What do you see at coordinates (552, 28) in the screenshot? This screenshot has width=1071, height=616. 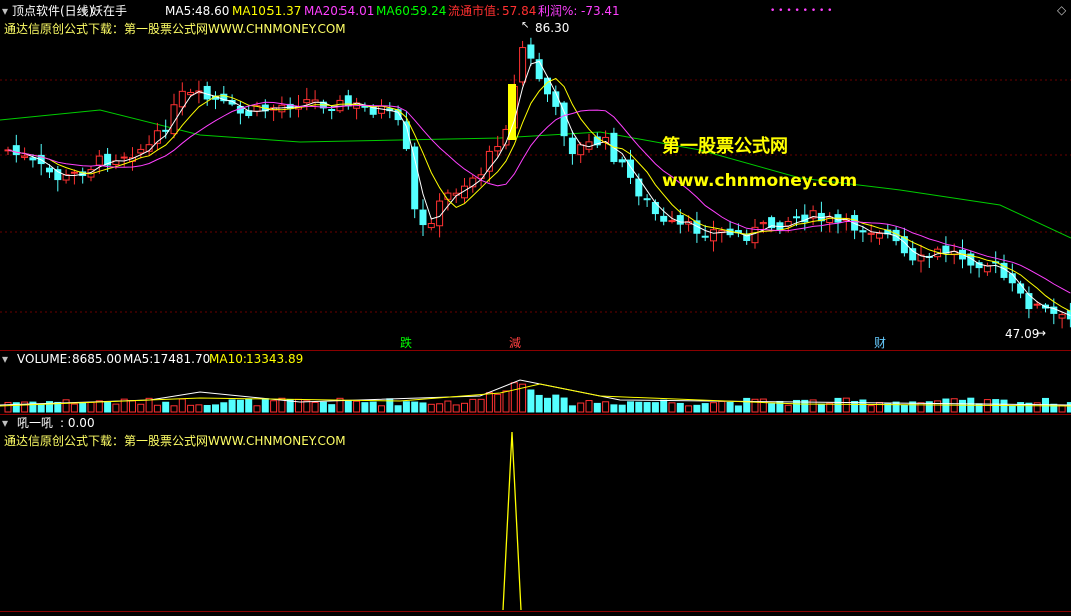 I see `high-price-label: 86.30` at bounding box center [552, 28].